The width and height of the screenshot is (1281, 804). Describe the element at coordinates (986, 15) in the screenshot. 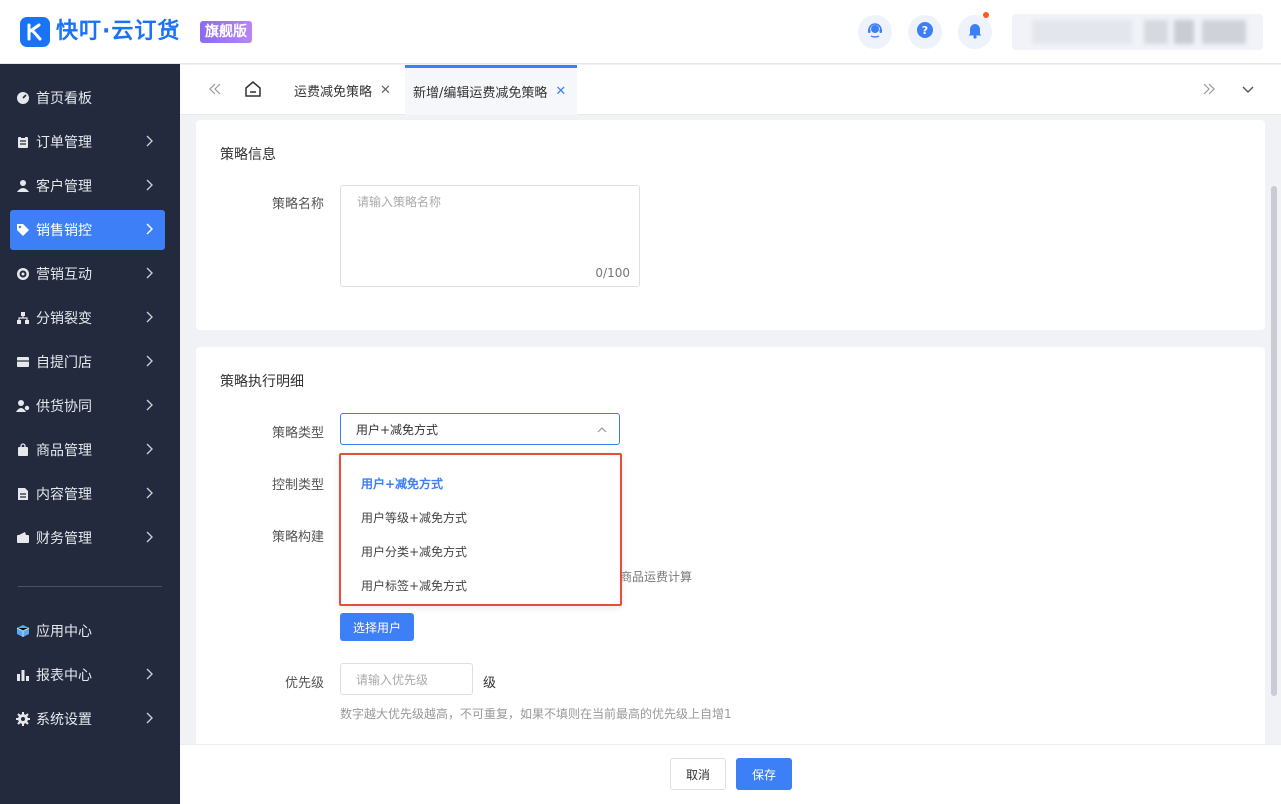

I see `unread-dot` at that location.